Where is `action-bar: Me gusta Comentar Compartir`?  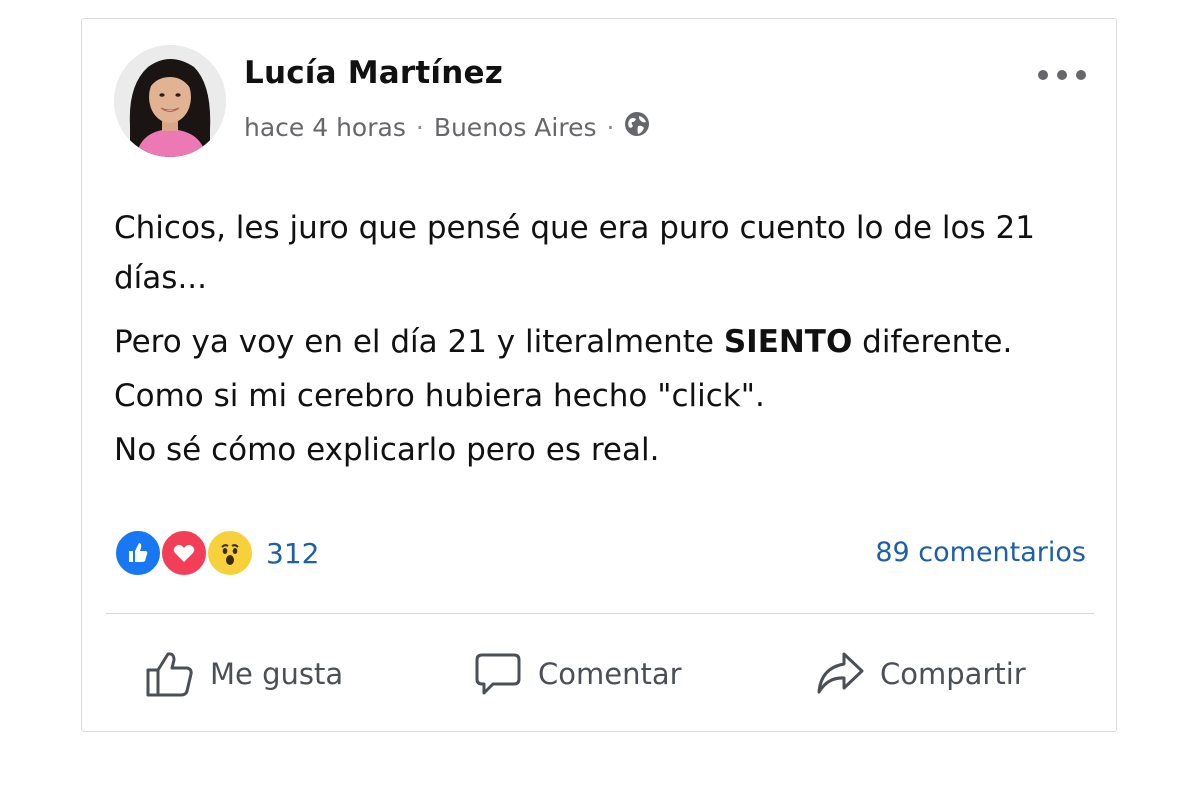
action-bar: Me gusta Comentar Compartir is located at coordinates (599, 674).